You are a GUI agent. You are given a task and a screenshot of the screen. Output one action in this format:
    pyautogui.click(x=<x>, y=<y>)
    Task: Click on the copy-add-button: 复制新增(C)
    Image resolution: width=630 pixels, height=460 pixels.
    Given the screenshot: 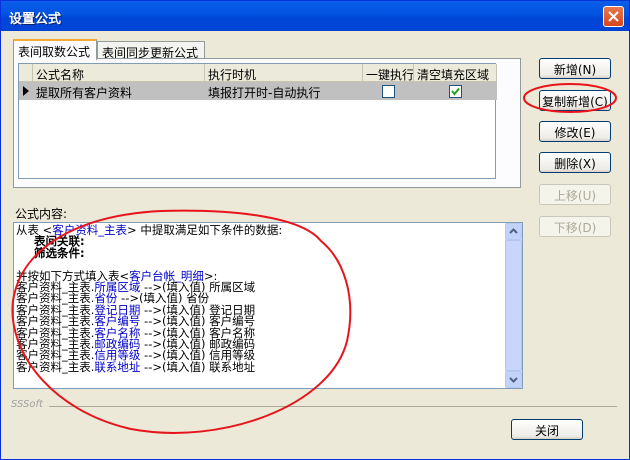 What is the action you would take?
    pyautogui.click(x=575, y=100)
    